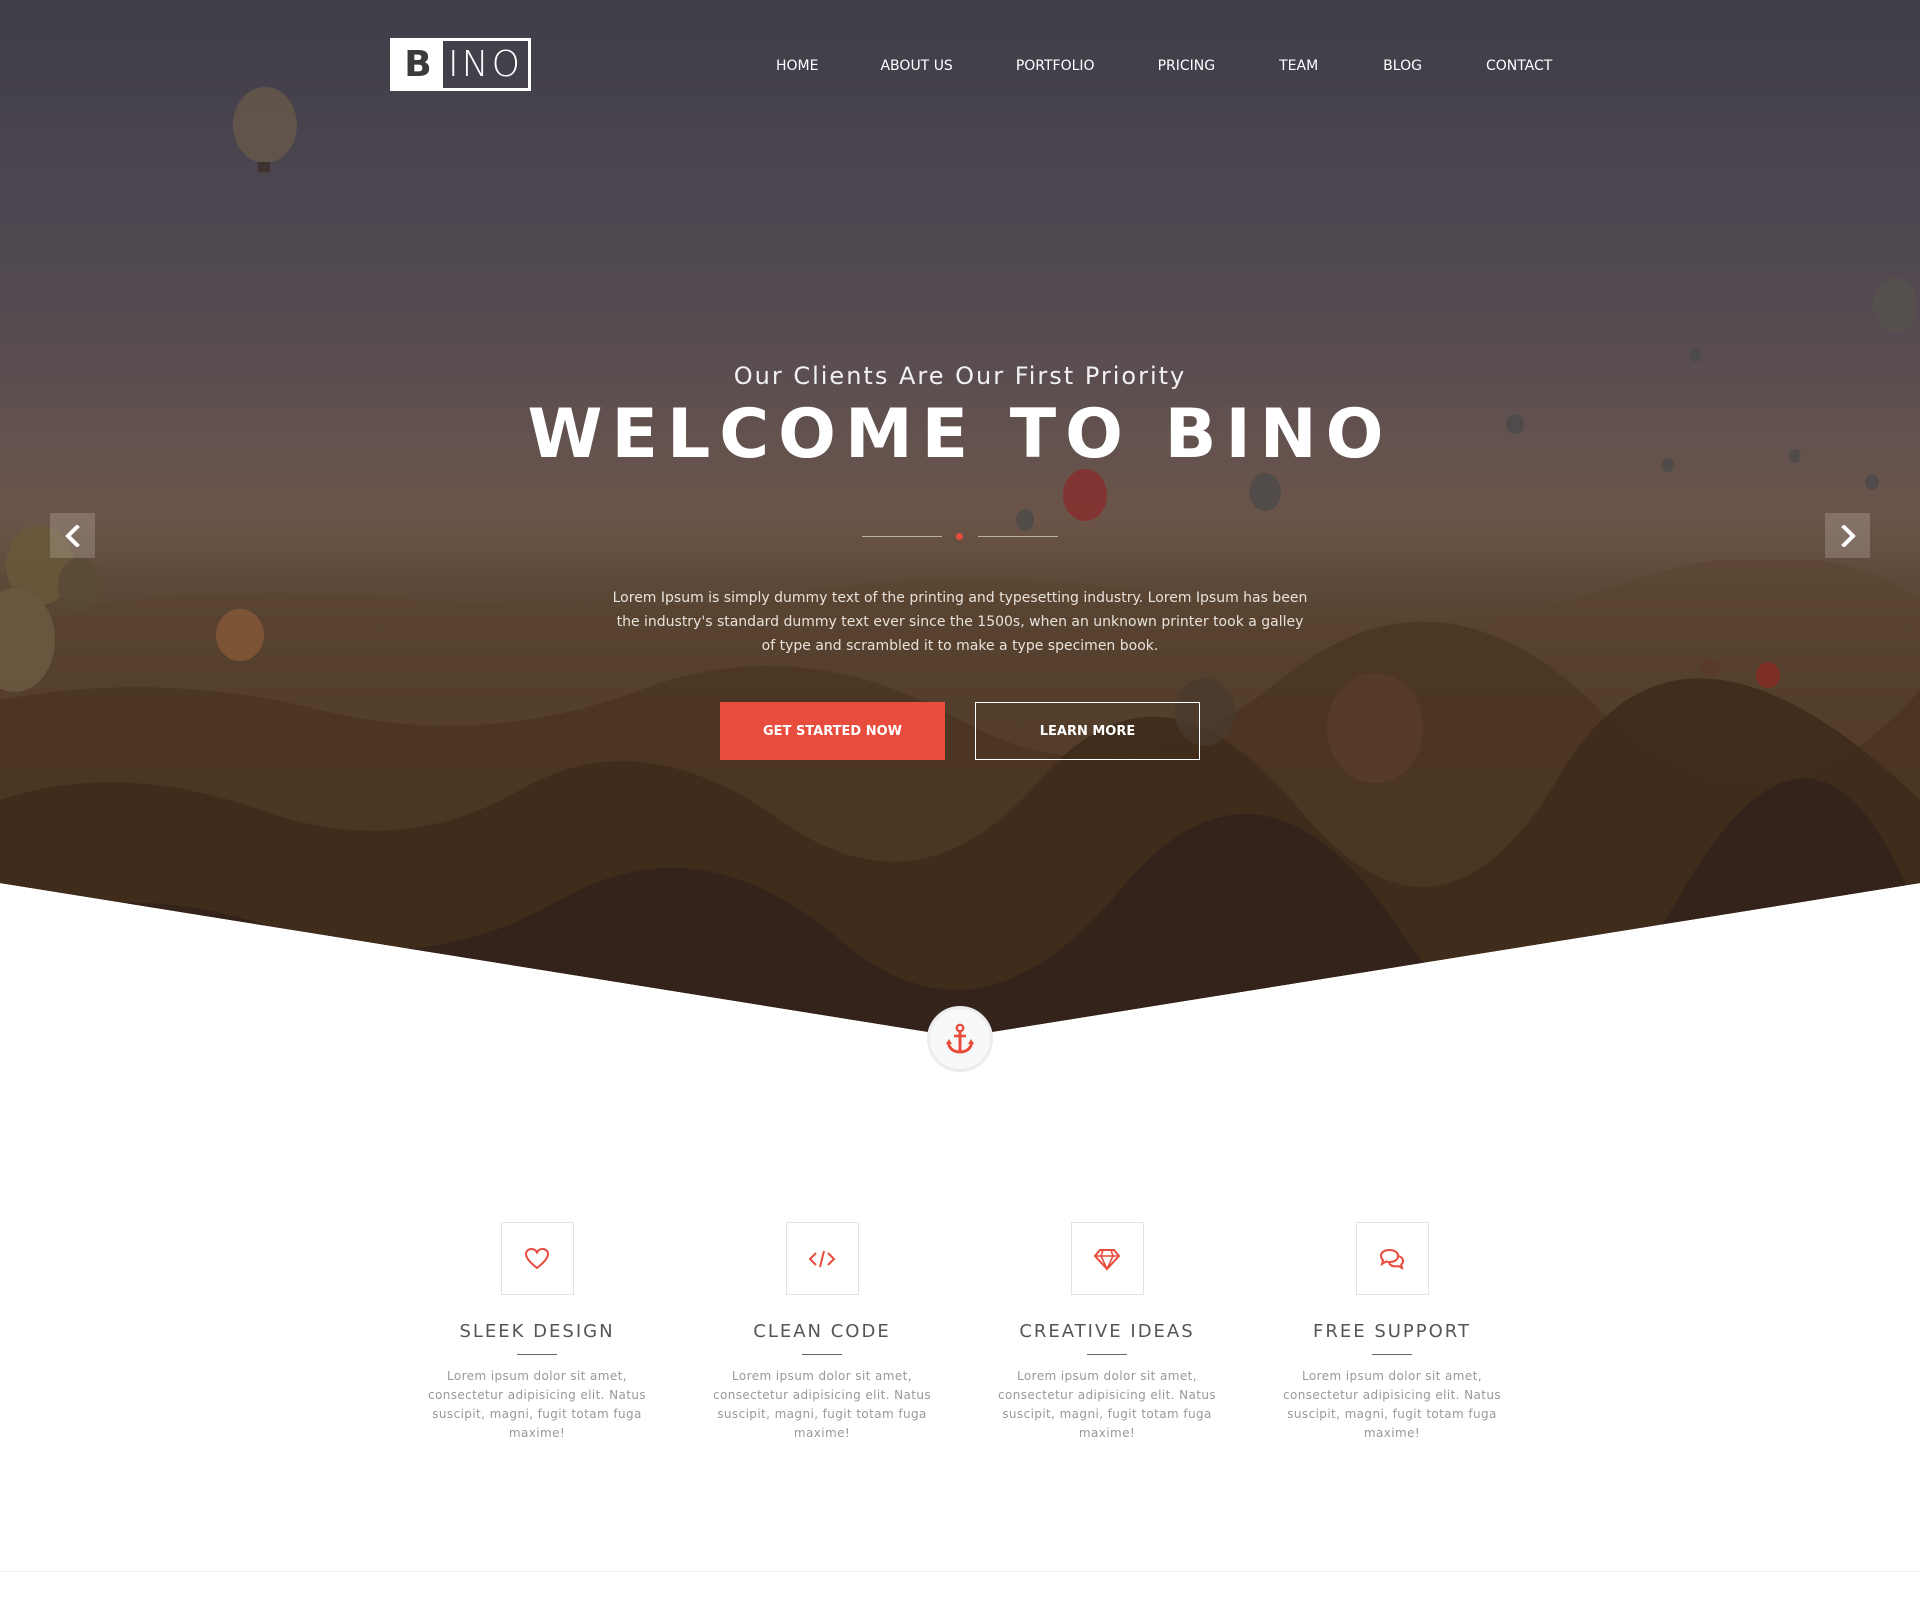 This screenshot has width=1920, height=1616. I want to click on hero-title: WELCOME TO BINO, so click(960, 434).